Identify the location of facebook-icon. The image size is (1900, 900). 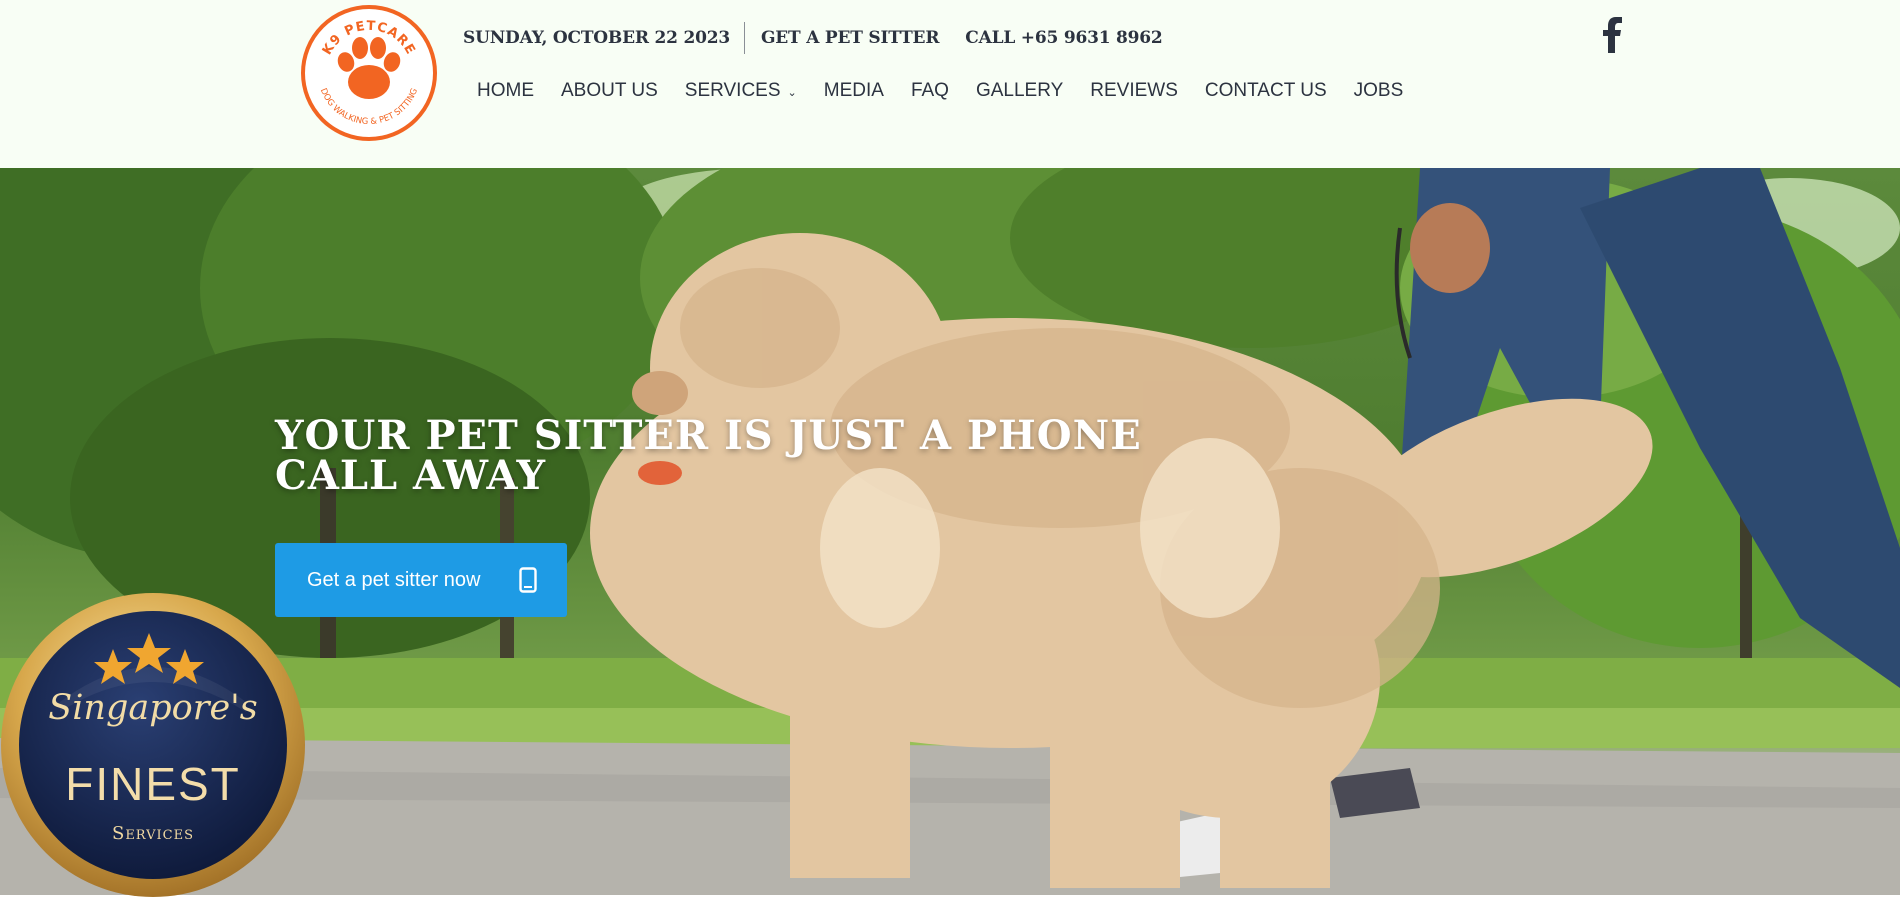
(1613, 35).